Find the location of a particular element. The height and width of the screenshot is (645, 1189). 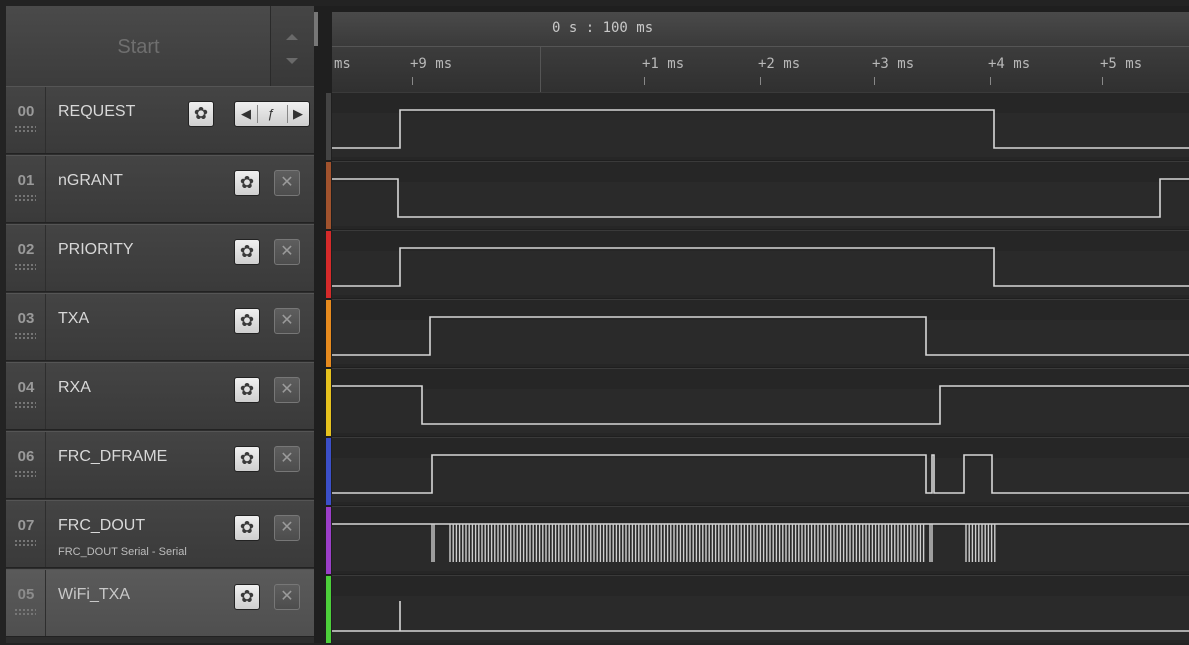

channel-index: 07 is located at coordinates (26, 525).